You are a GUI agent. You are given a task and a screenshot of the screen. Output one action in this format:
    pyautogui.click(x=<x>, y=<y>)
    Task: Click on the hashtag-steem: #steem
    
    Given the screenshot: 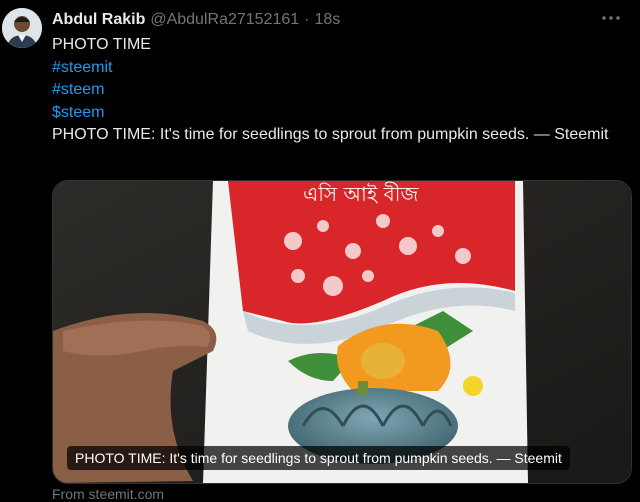 What is the action you would take?
    pyautogui.click(x=332, y=90)
    